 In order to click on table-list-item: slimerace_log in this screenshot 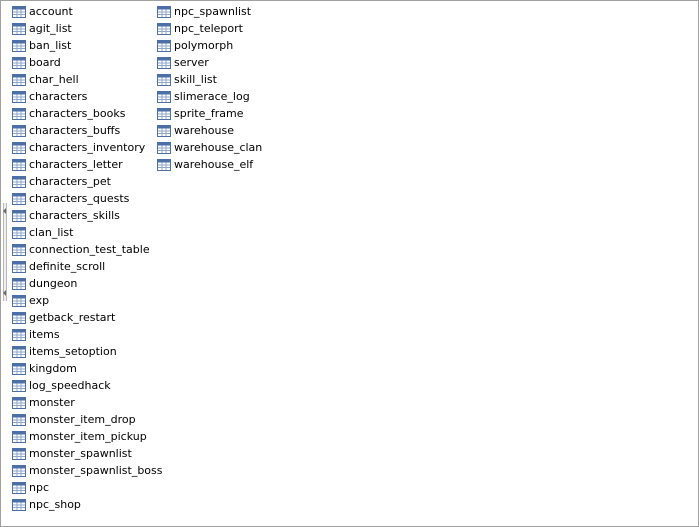, I will do `click(228, 96)`.